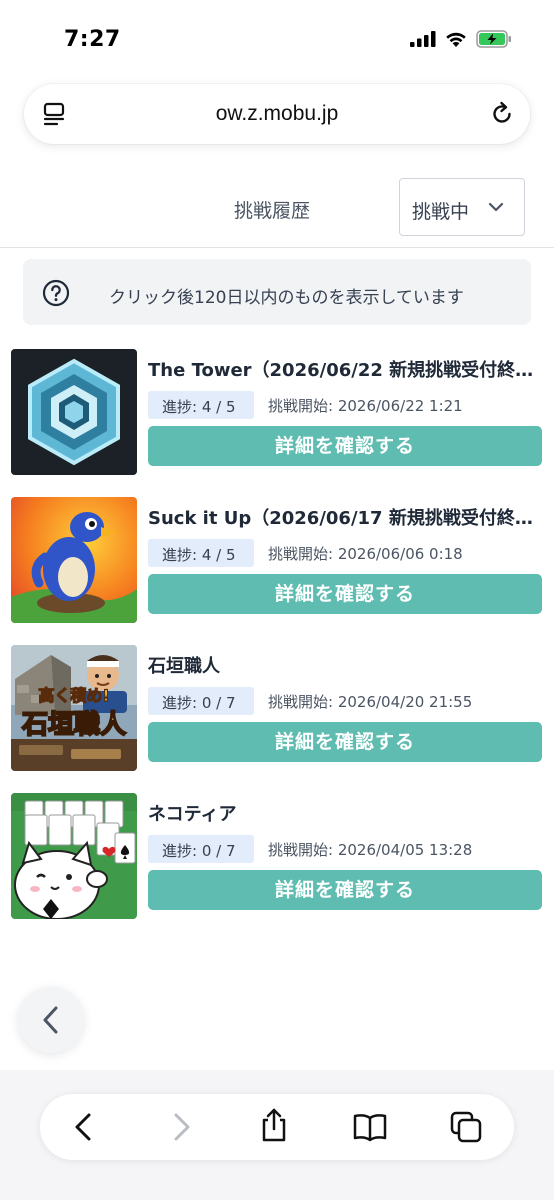 This screenshot has height=1200, width=554. What do you see at coordinates (74, 856) in the screenshot?
I see `game-thumbnail-nekotia` at bounding box center [74, 856].